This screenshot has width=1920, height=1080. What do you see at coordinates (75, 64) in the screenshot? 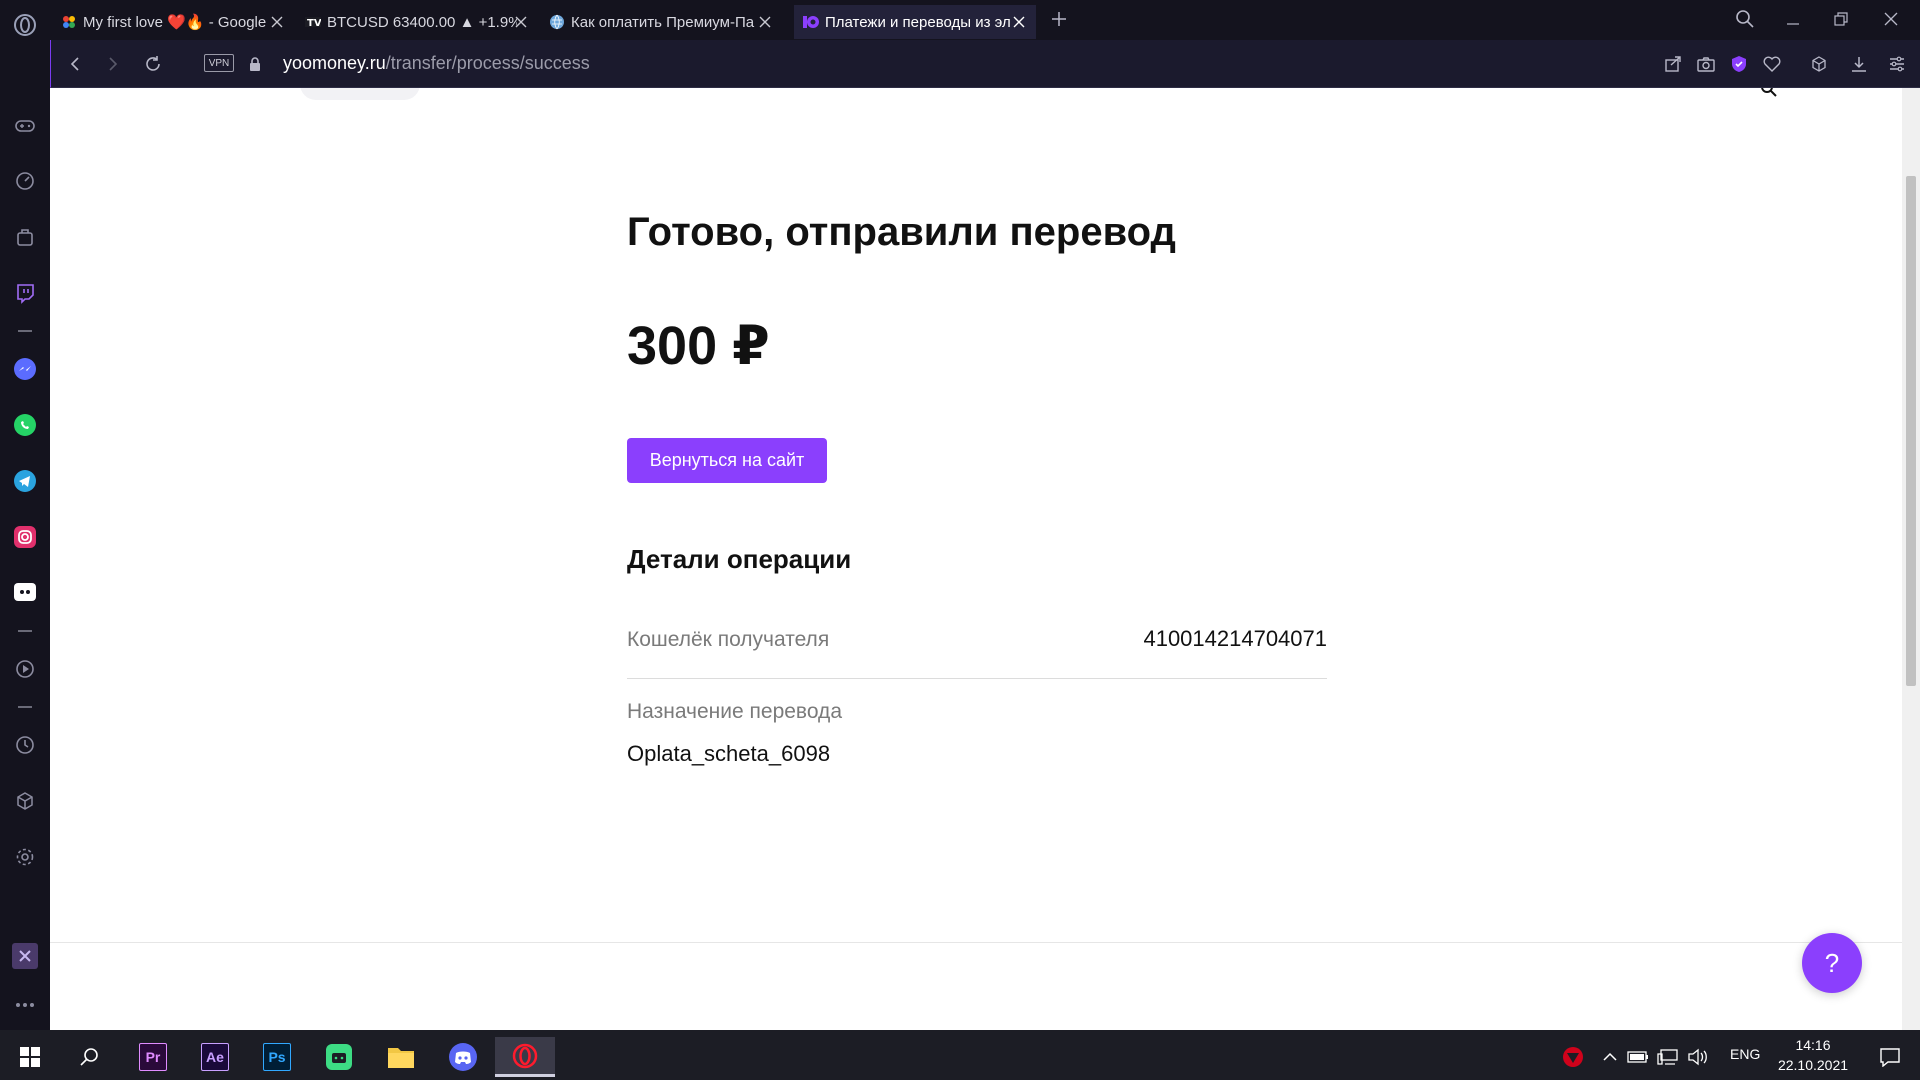
I see `back-icon` at bounding box center [75, 64].